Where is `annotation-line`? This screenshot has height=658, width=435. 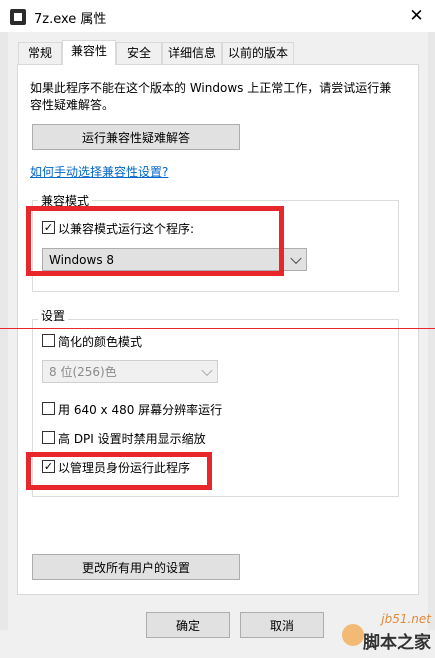
annotation-line is located at coordinates (217, 328).